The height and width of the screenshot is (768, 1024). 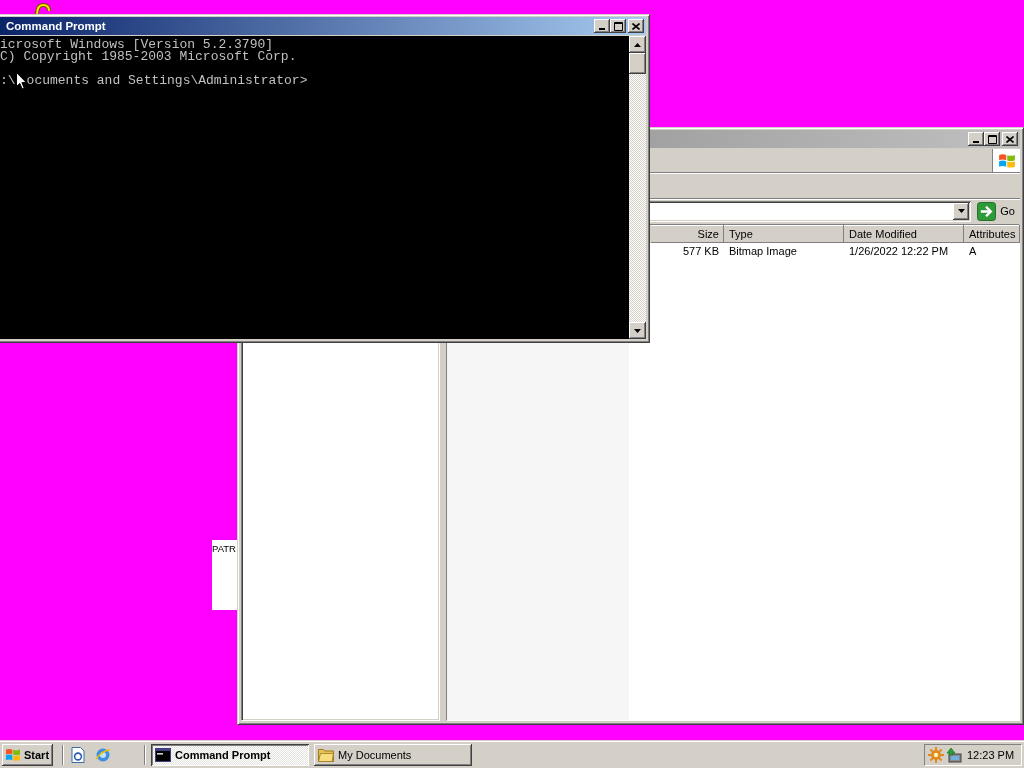 What do you see at coordinates (904, 234) in the screenshot?
I see `column-header: Date Modified` at bounding box center [904, 234].